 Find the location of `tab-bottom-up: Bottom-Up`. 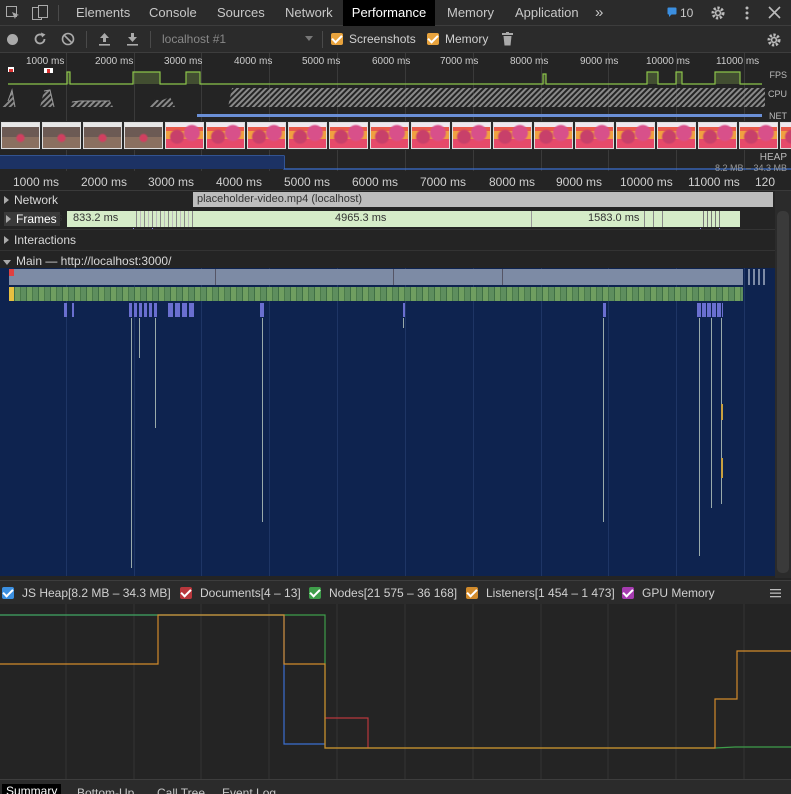

tab-bottom-up: Bottom-Up is located at coordinates (105, 790).